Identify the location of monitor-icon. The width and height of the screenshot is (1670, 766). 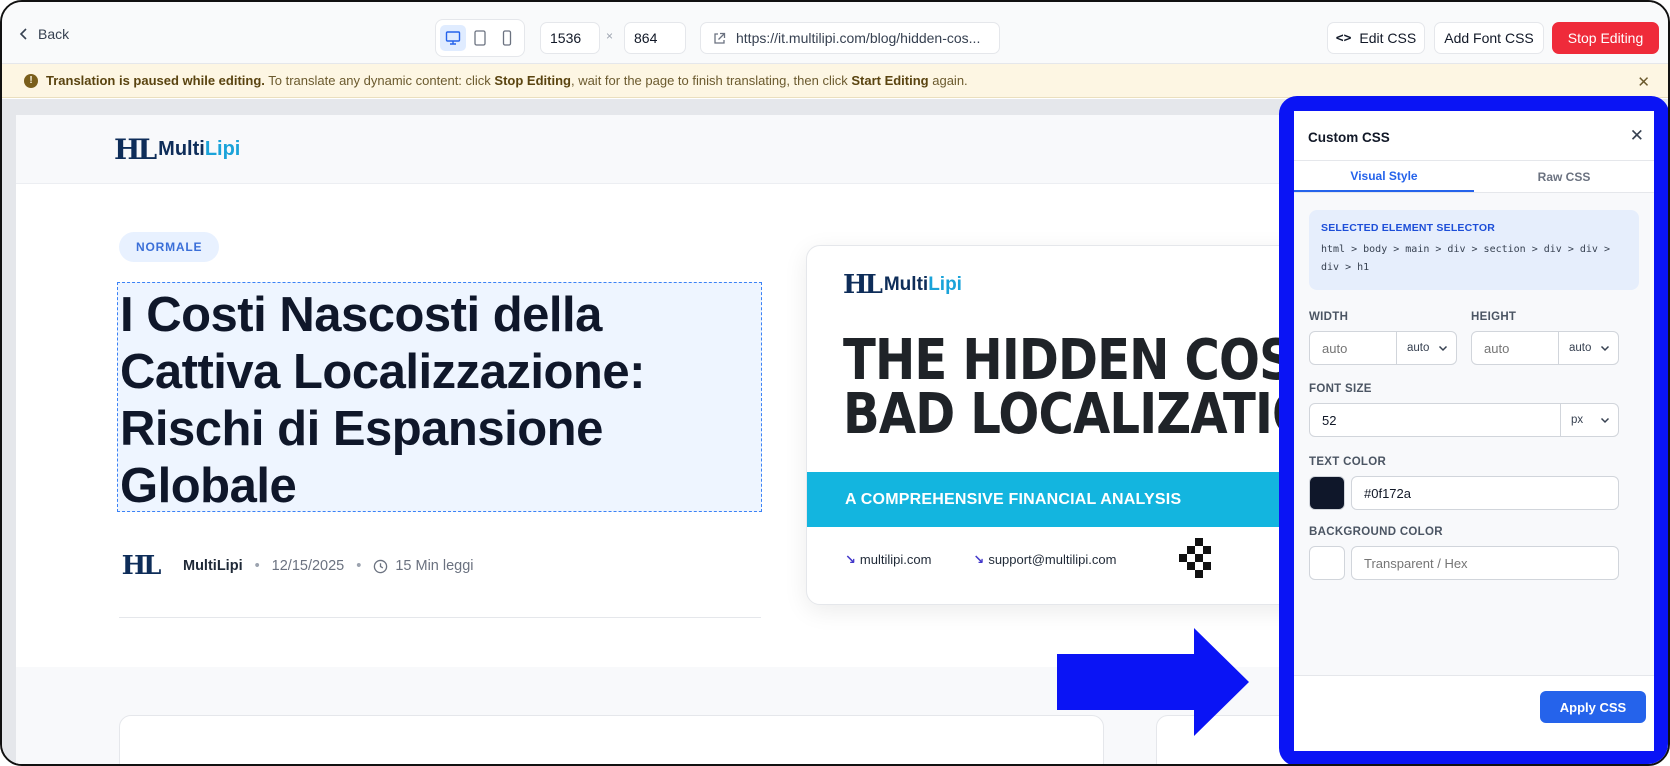
(453, 38).